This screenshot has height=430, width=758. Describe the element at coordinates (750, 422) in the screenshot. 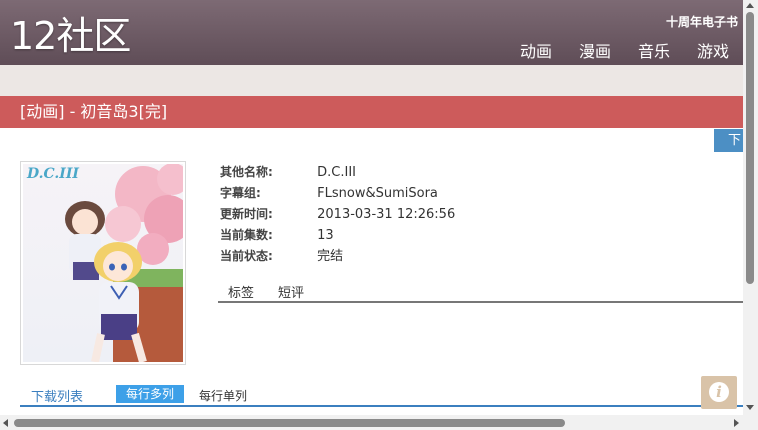

I see `scrollbar-corner` at that location.